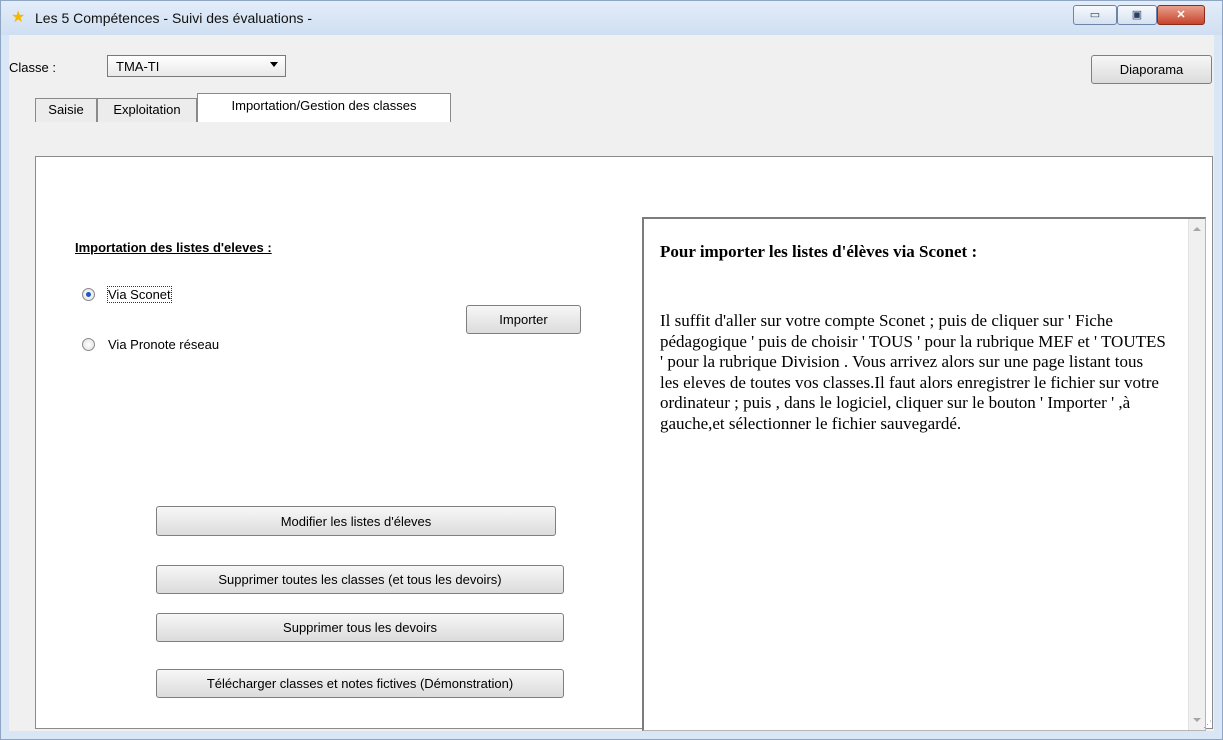  Describe the element at coordinates (173, 247) in the screenshot. I see `import-section-title: Importation des listes d'eleves :` at that location.